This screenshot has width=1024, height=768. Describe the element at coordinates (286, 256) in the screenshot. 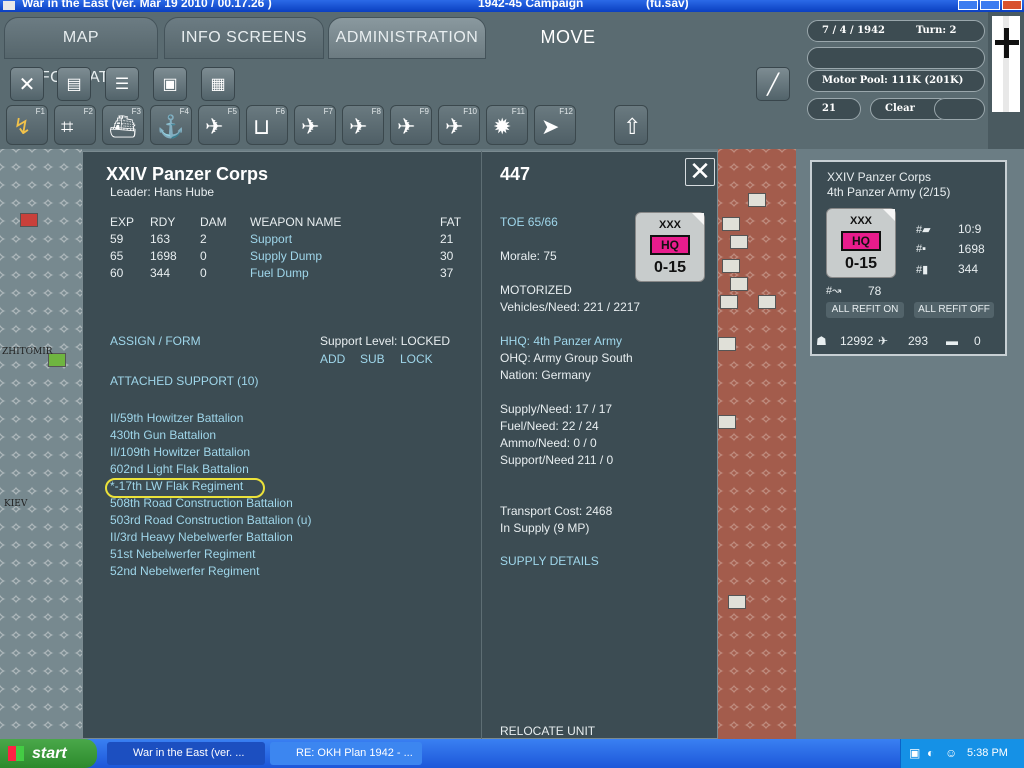

I see `cell-weapon-name: Supply Dump` at that location.